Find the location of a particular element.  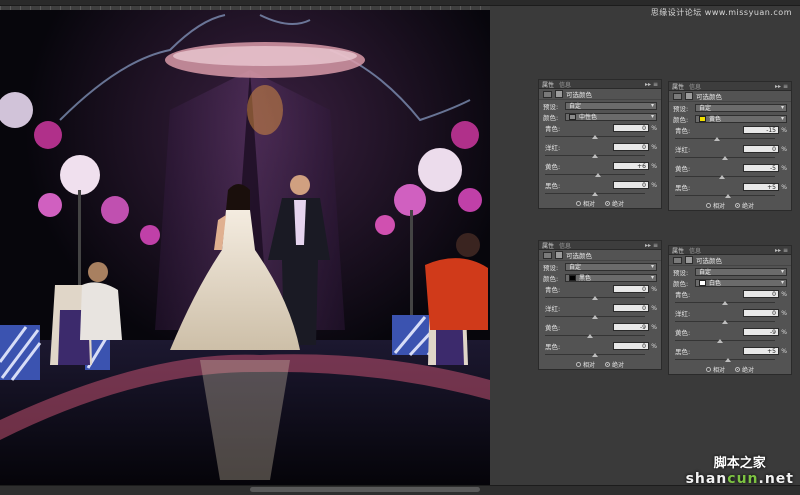

slider-group: 青色: 0% is located at coordinates (600, 131).